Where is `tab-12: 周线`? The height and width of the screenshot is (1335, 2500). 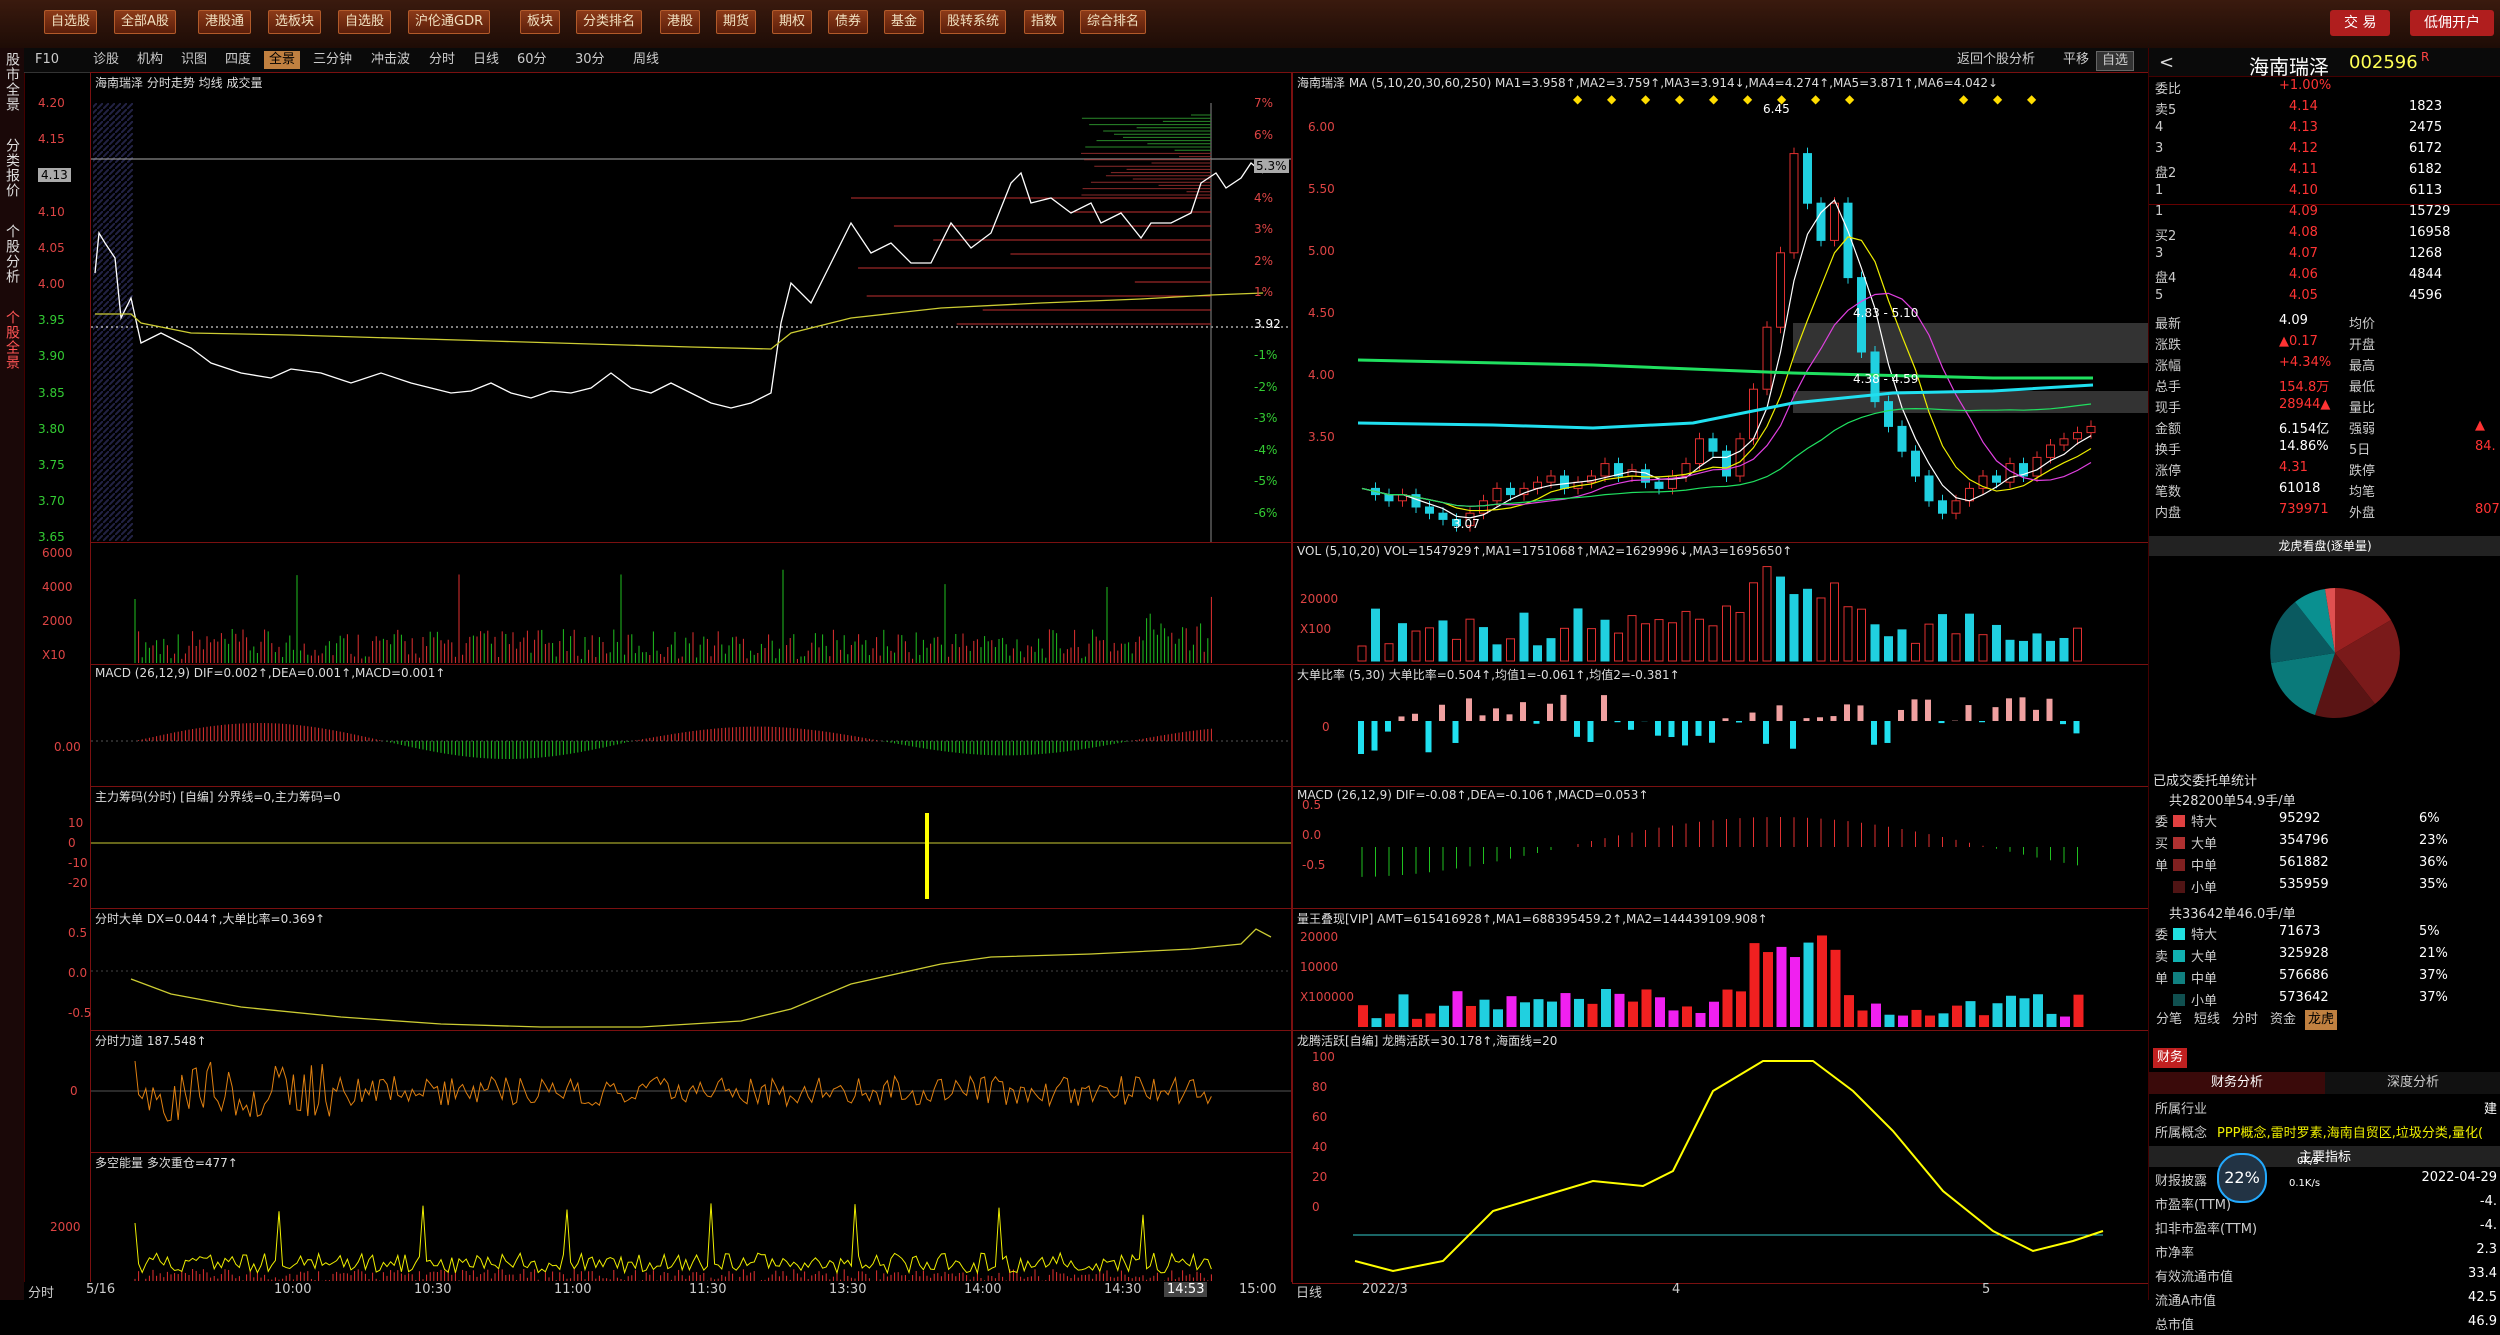 tab-12: 周线 is located at coordinates (646, 60).